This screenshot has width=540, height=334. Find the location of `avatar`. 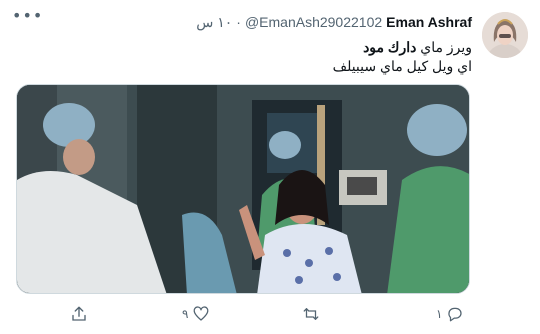

avatar is located at coordinates (505, 35).